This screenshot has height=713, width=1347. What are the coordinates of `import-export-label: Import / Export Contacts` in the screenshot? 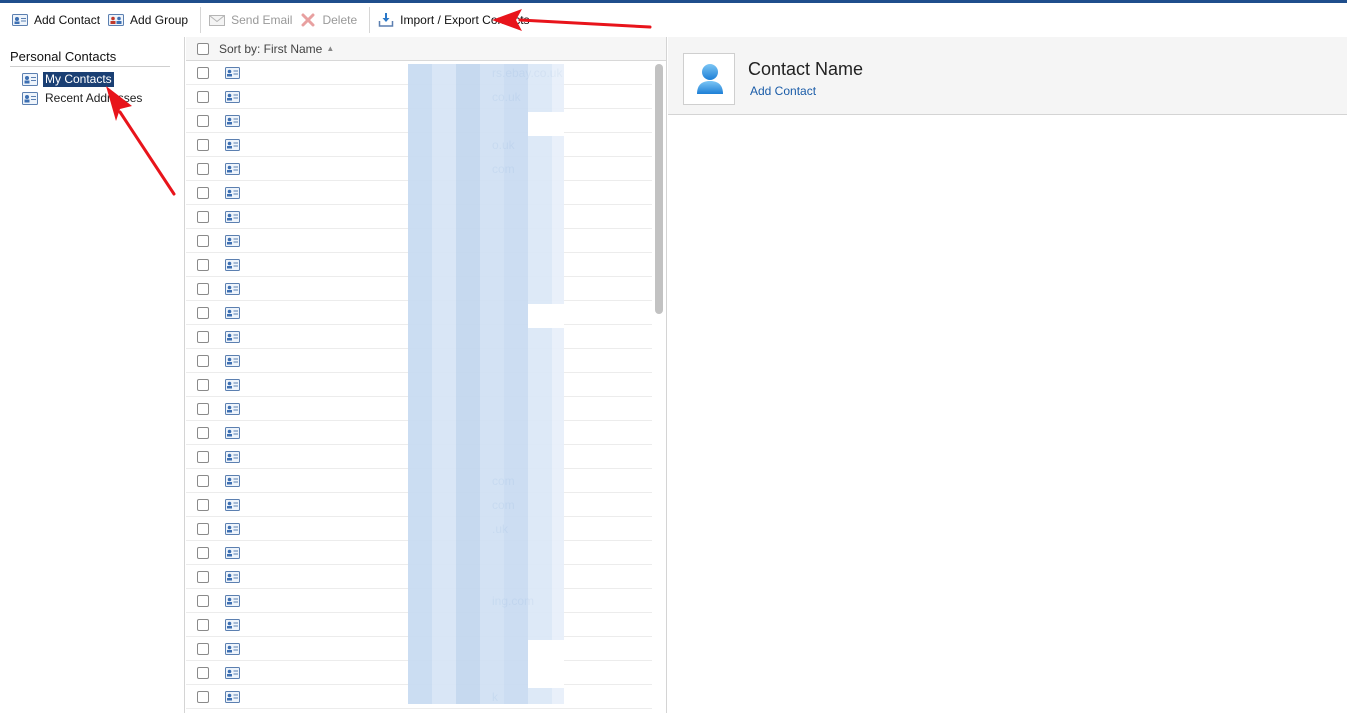 It's located at (465, 20).